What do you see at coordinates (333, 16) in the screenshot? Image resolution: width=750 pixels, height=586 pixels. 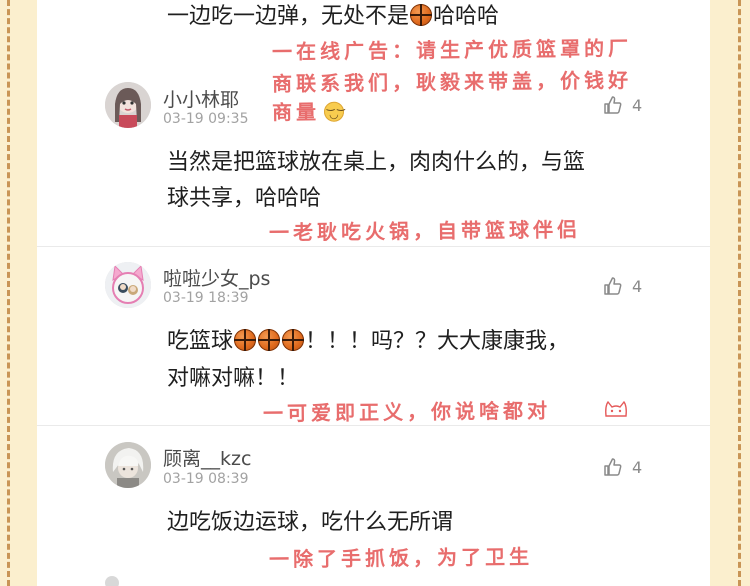 I see `comment-body-top: 一边吃一边弹，无处不是 哈哈哈` at bounding box center [333, 16].